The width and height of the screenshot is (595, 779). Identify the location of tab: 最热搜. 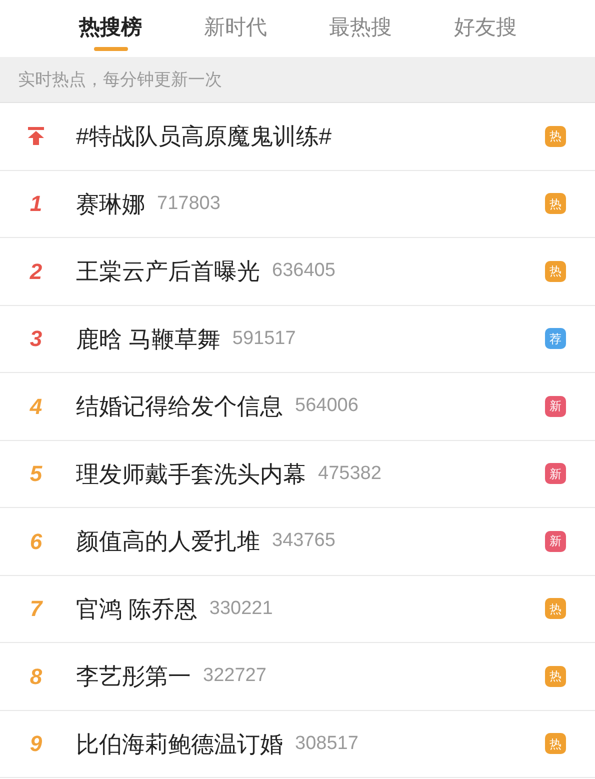
(360, 28).